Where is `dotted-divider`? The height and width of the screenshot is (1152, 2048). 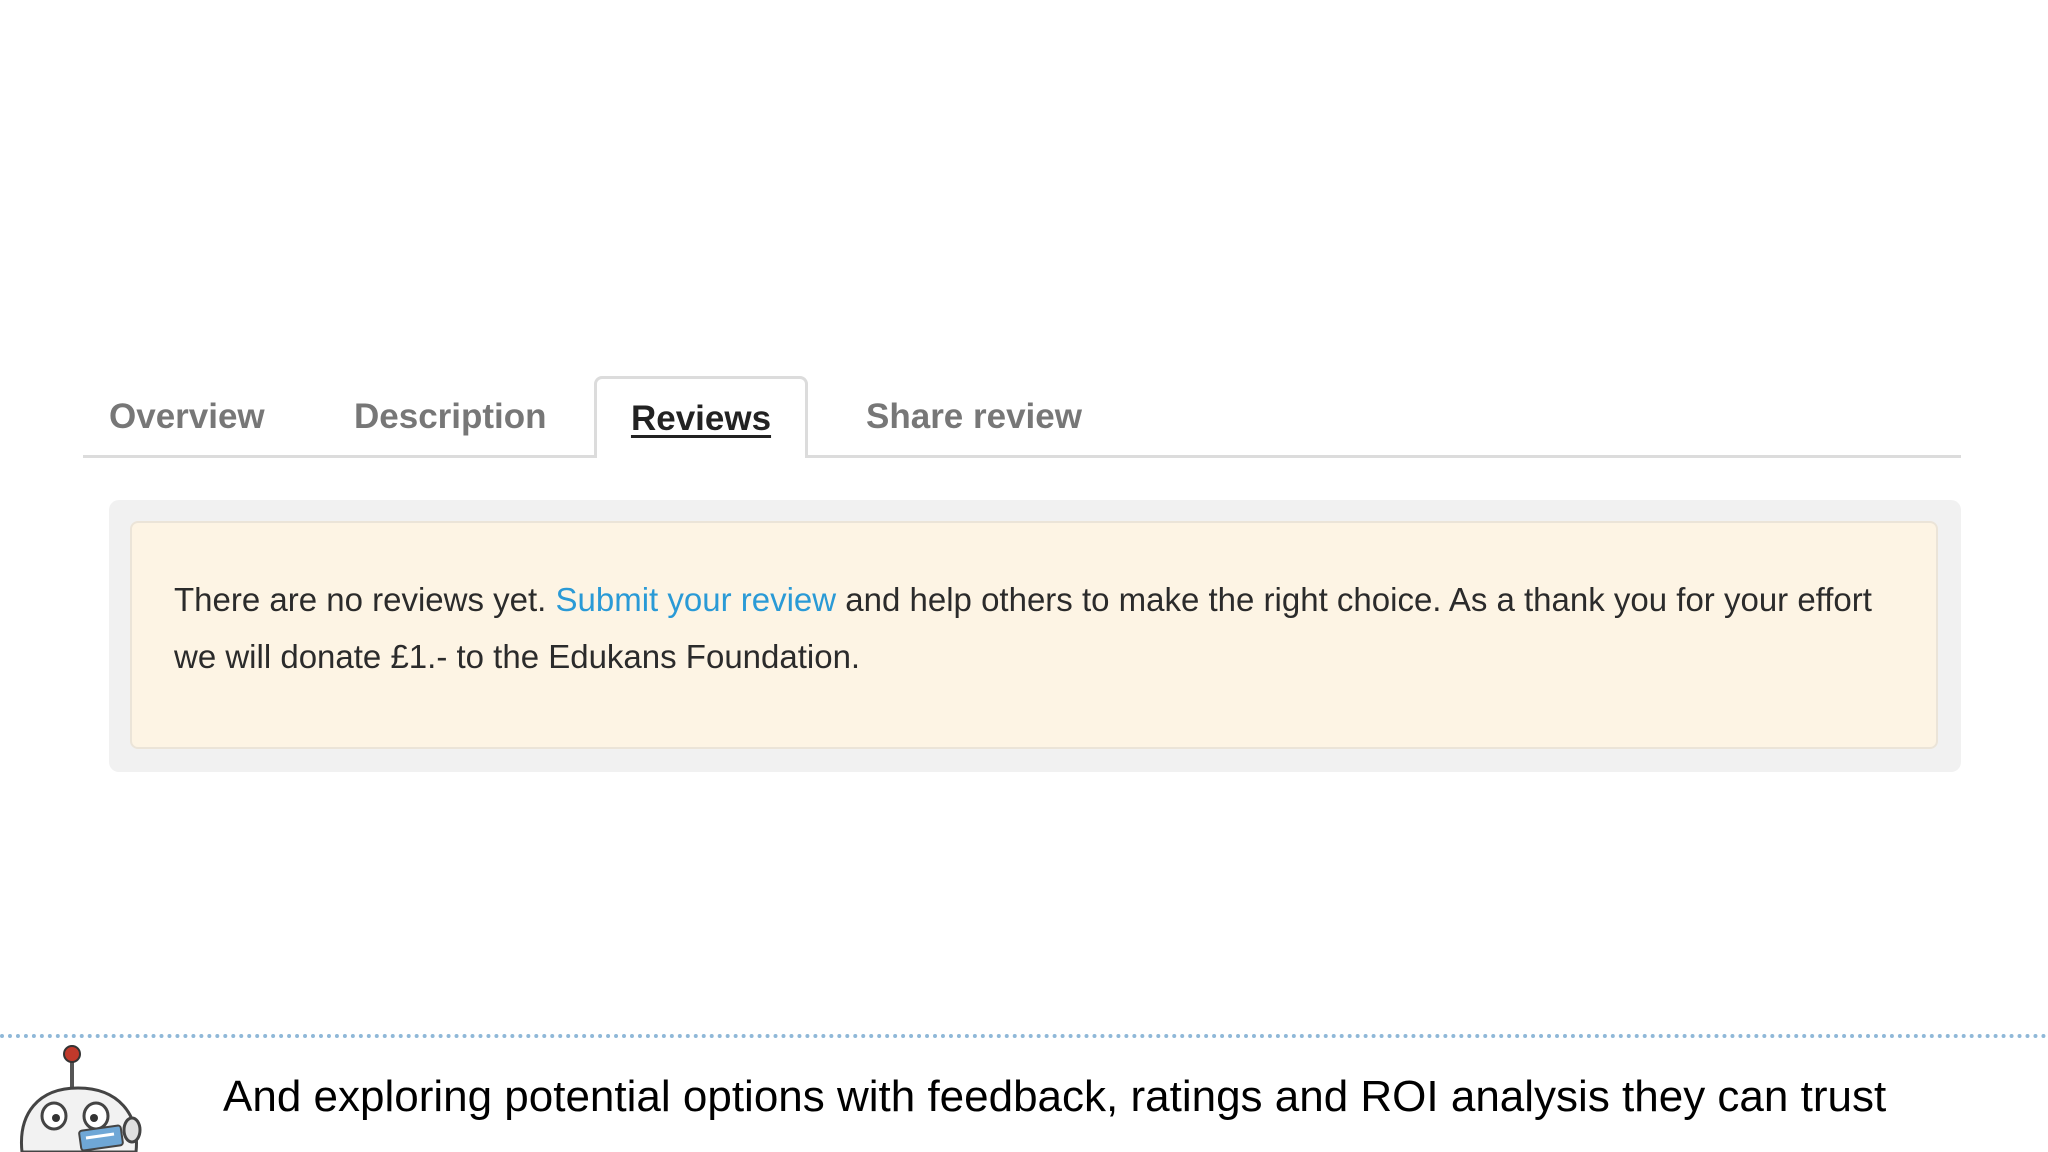 dotted-divider is located at coordinates (1024, 1036).